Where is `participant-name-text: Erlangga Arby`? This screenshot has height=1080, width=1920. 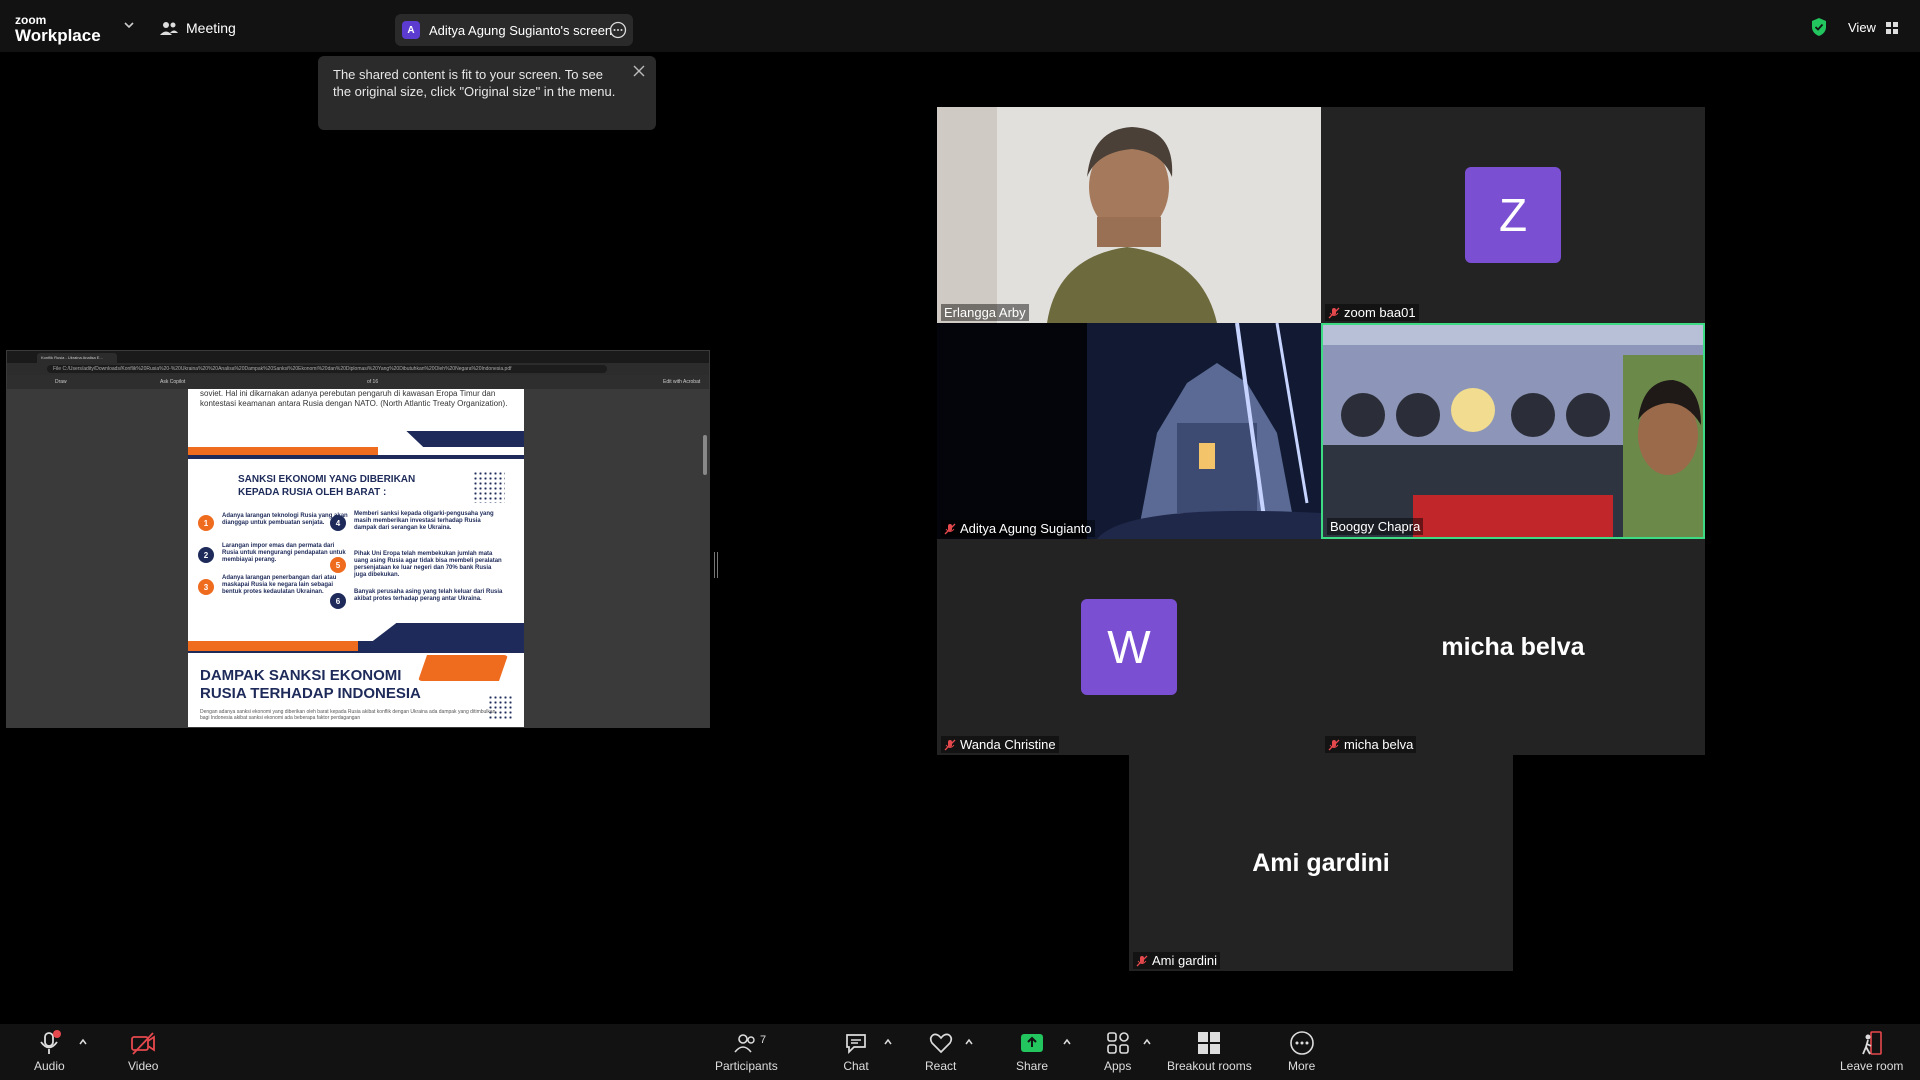 participant-name-text: Erlangga Arby is located at coordinates (985, 312).